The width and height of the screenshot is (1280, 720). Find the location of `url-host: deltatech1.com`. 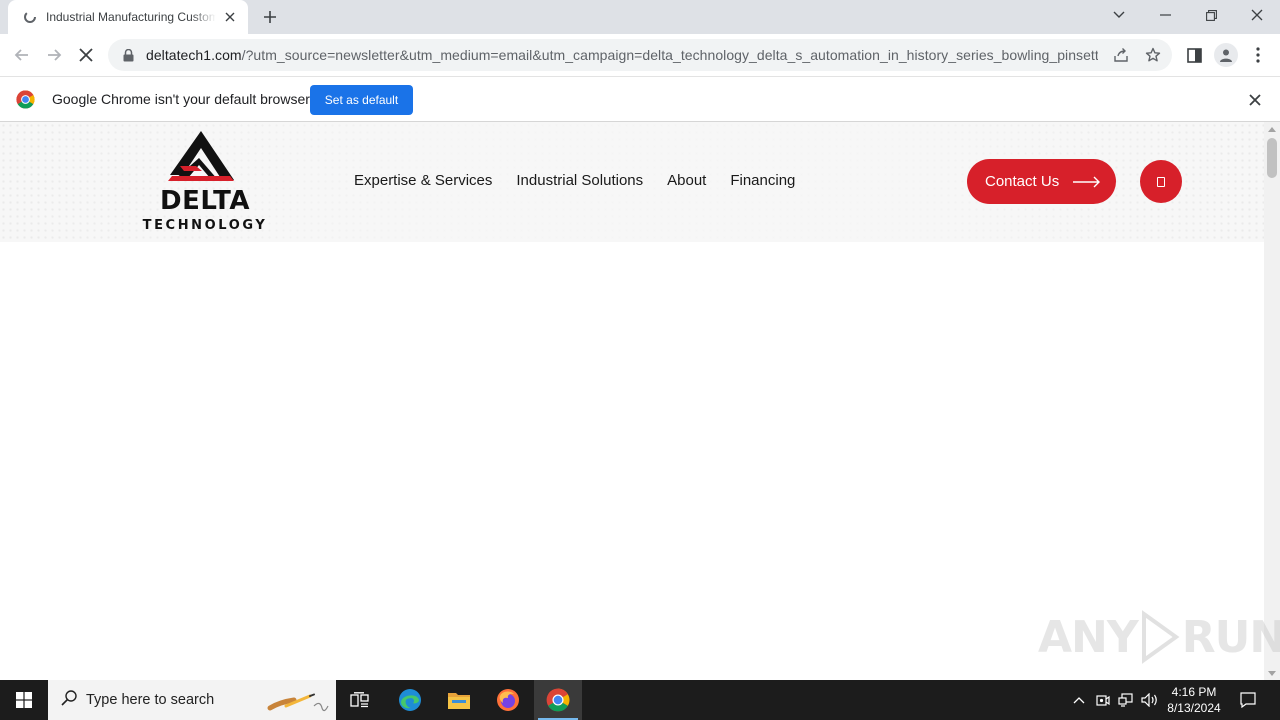

url-host: deltatech1.com is located at coordinates (194, 55).